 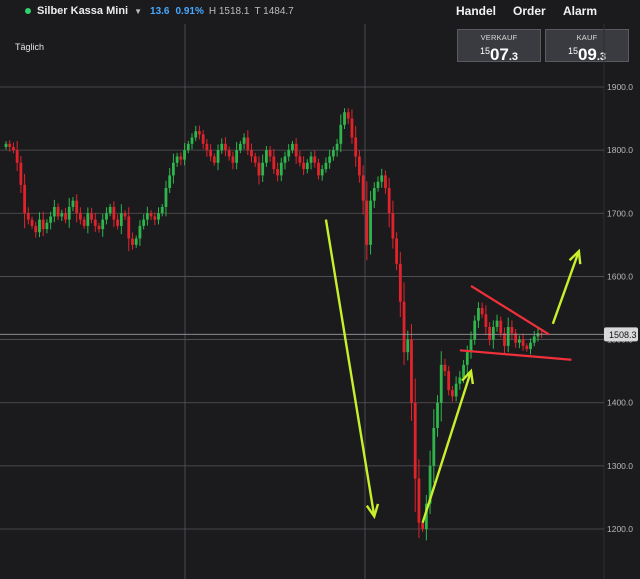 I want to click on y-tick-label: 1700.0, so click(x=620, y=213).